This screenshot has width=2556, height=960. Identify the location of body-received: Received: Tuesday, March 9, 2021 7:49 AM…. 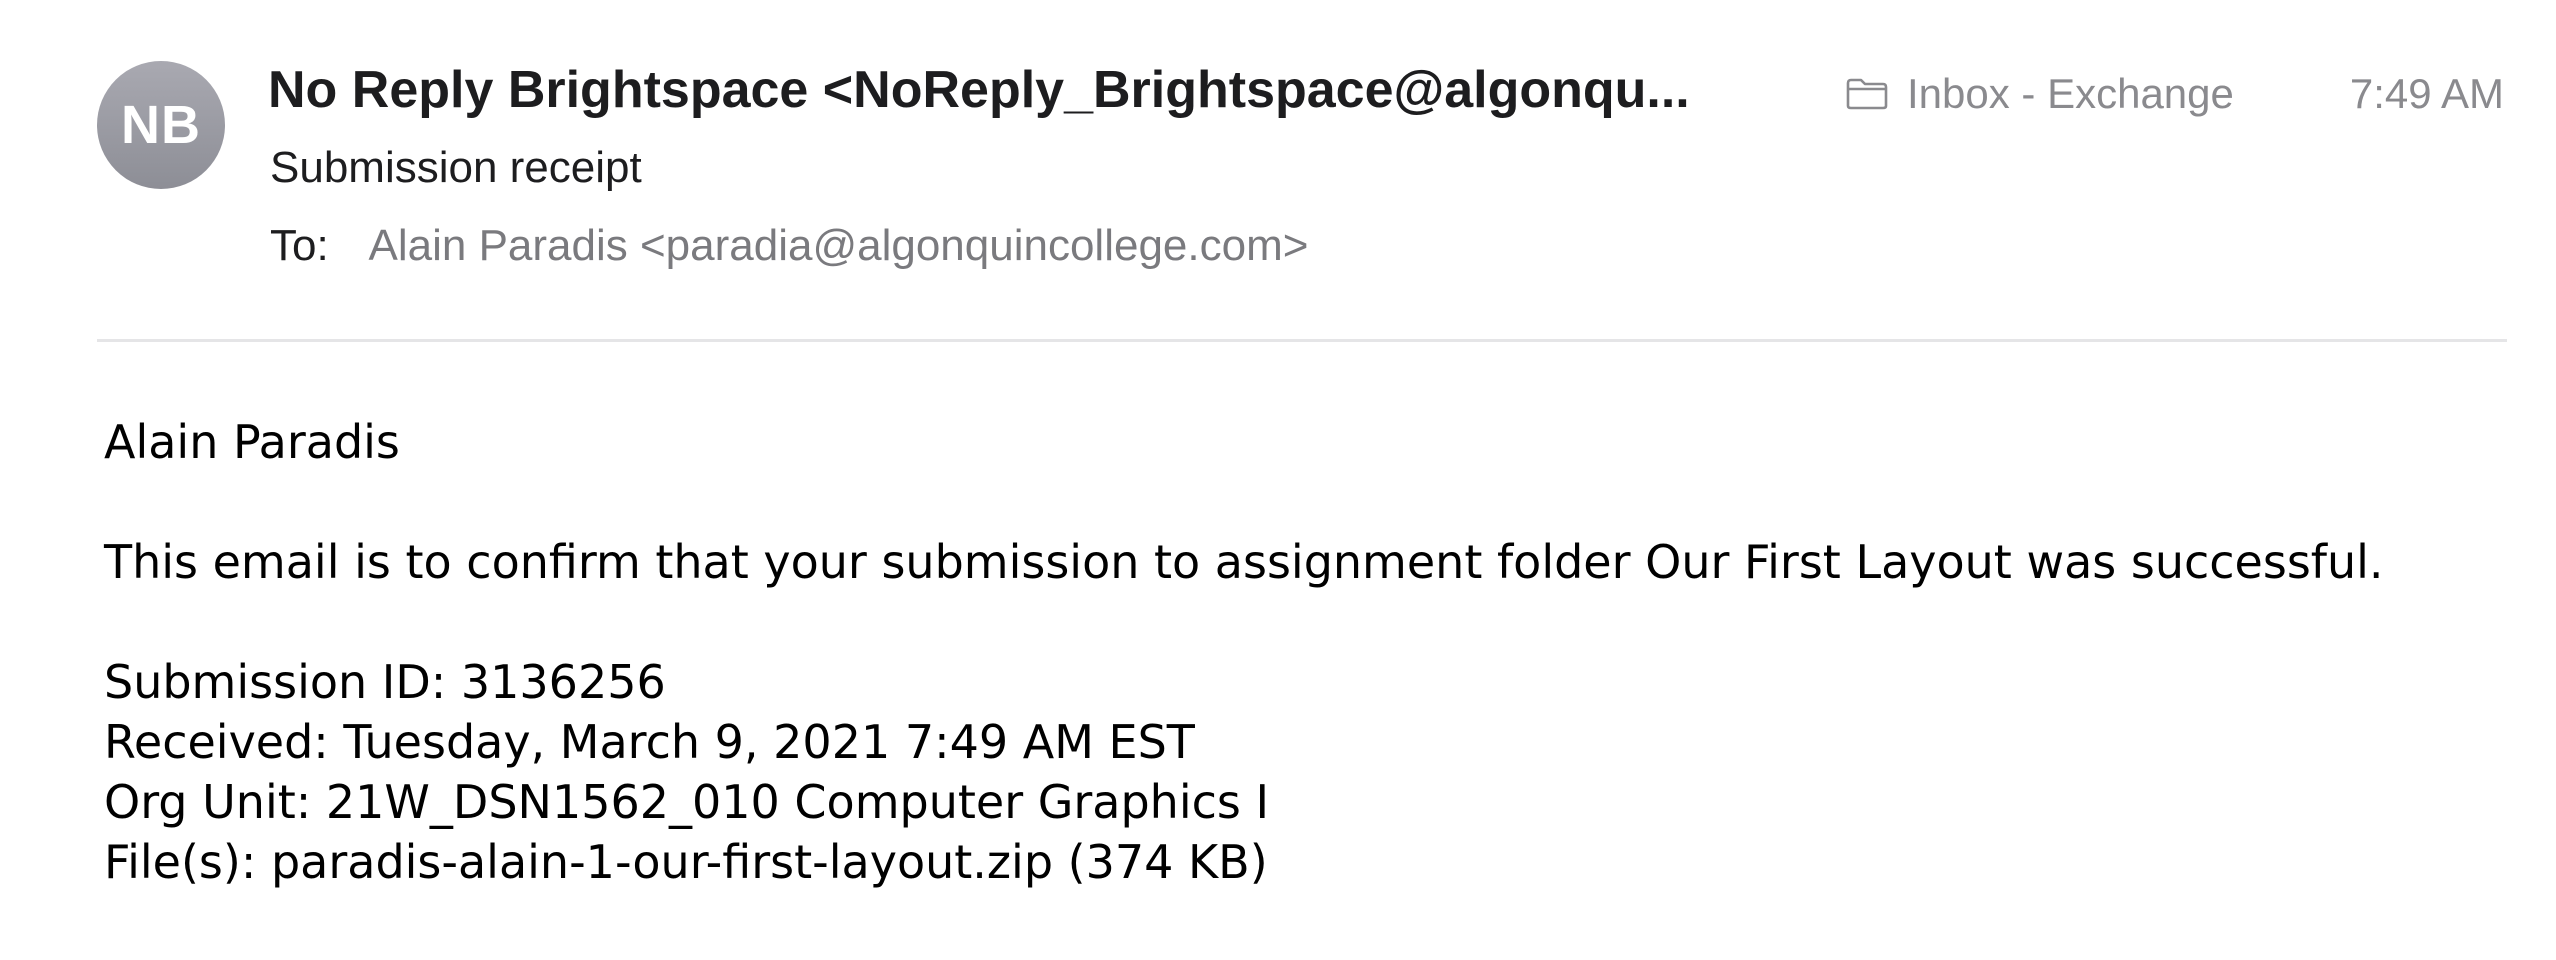
(649, 742).